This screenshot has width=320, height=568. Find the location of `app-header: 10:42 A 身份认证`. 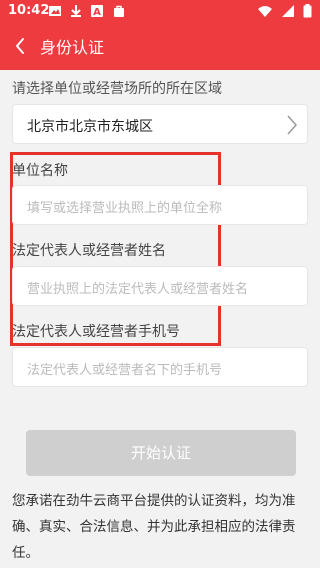

app-header: 10:42 A 身份认证 is located at coordinates (160, 35).